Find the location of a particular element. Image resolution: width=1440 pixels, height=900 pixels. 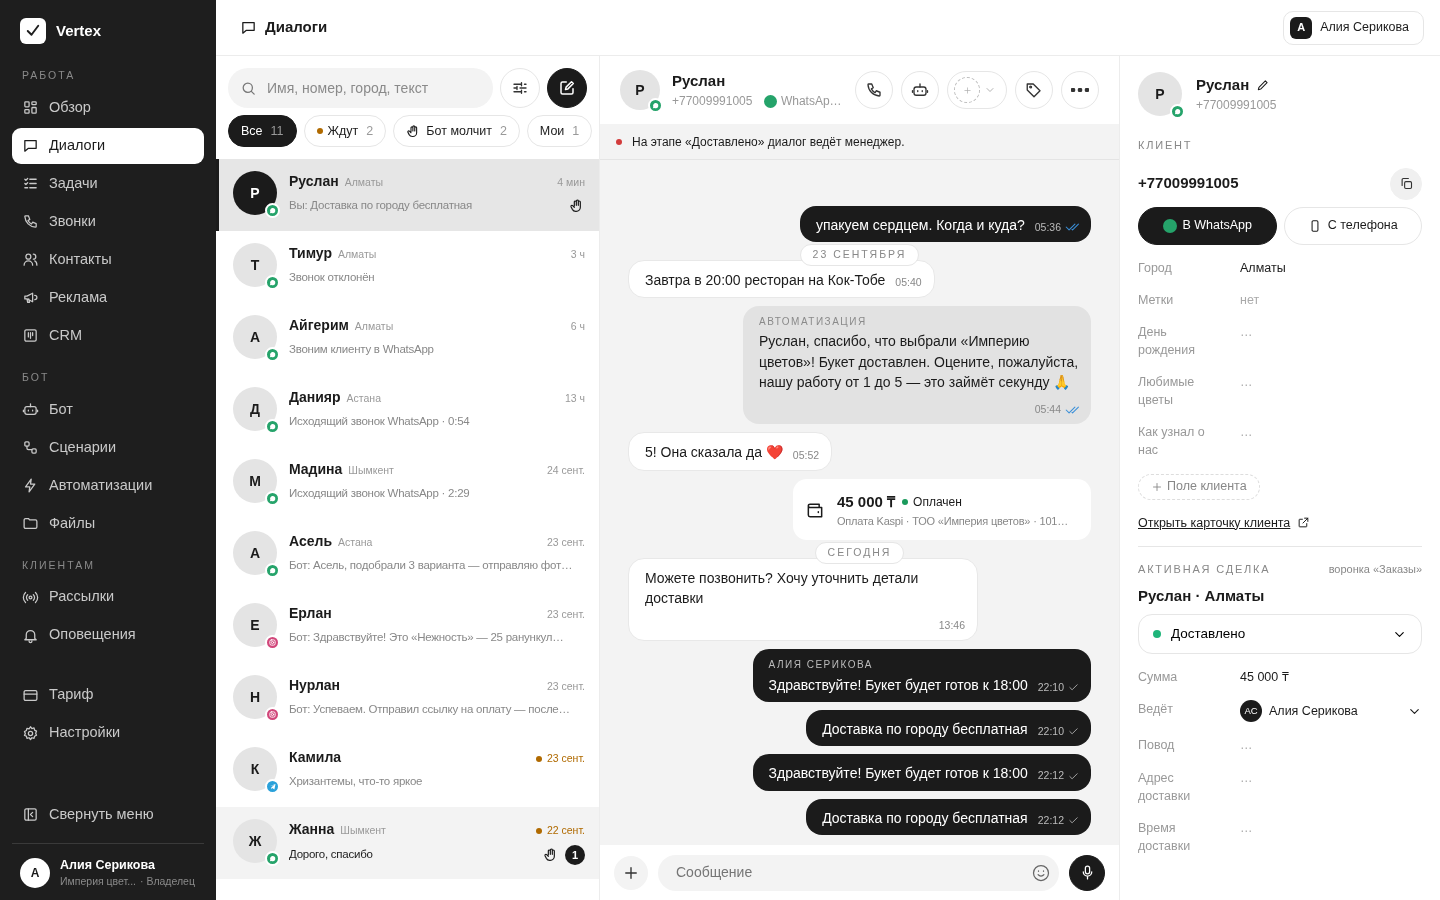

message-preview: Звонок отклонён is located at coordinates (332, 277).